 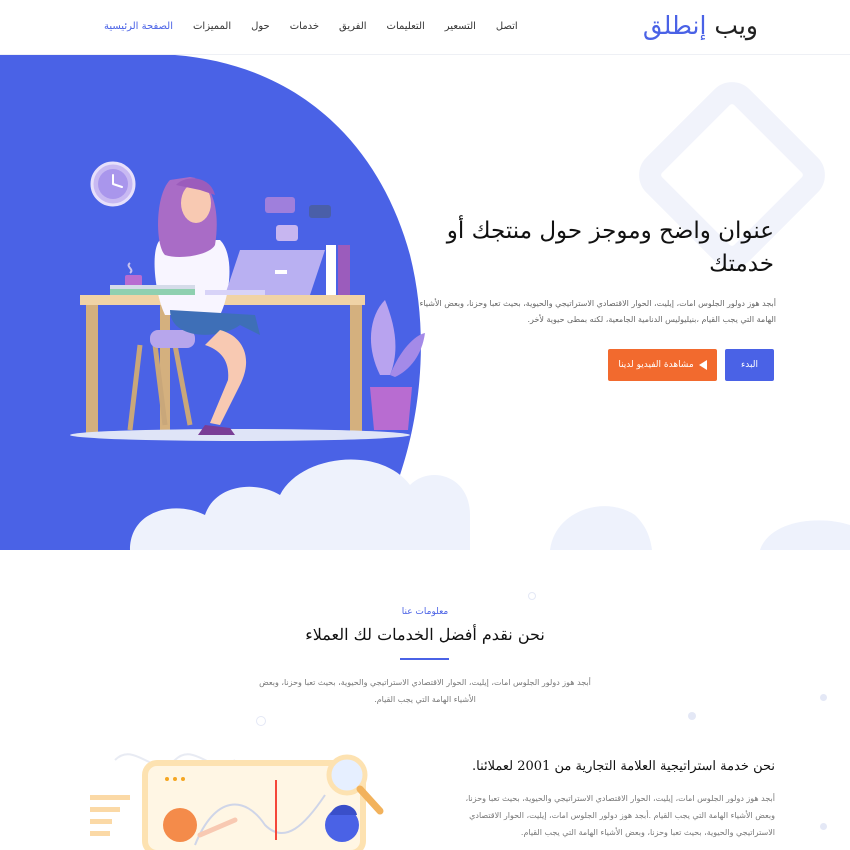 I want to click on nav-item-pricing: التسعير, so click(x=460, y=26).